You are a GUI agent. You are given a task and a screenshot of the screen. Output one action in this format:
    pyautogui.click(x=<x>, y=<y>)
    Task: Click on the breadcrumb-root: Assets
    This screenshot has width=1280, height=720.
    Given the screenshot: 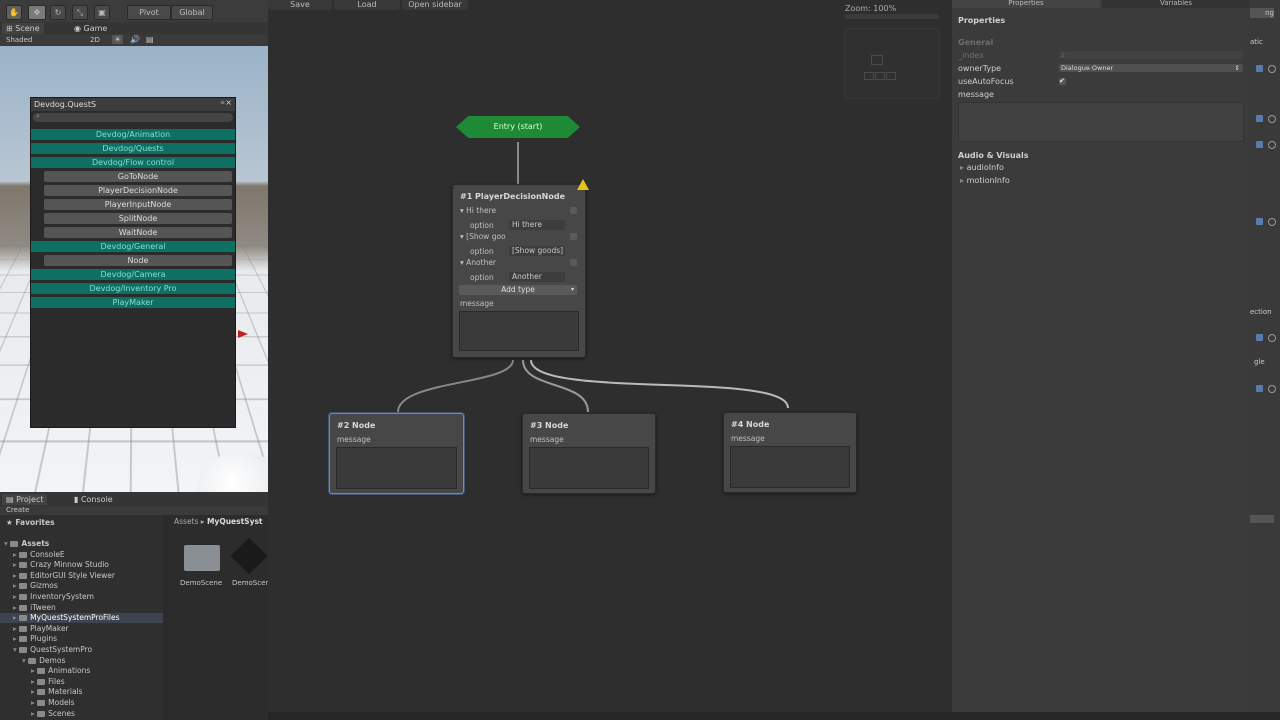 What is the action you would take?
    pyautogui.click(x=186, y=521)
    